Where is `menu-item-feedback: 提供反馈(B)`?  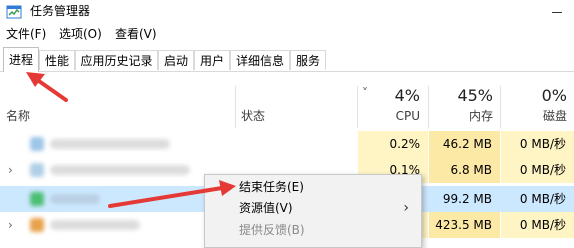
menu-item-feedback: 提供反馈(B) is located at coordinates (313, 230).